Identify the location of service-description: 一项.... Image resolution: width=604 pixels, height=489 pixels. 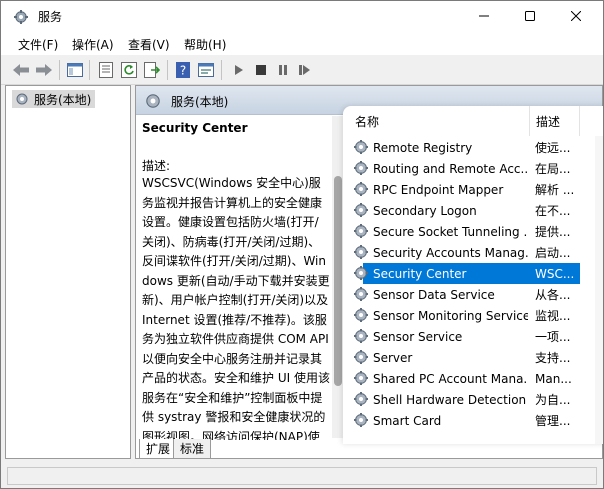
(553, 337).